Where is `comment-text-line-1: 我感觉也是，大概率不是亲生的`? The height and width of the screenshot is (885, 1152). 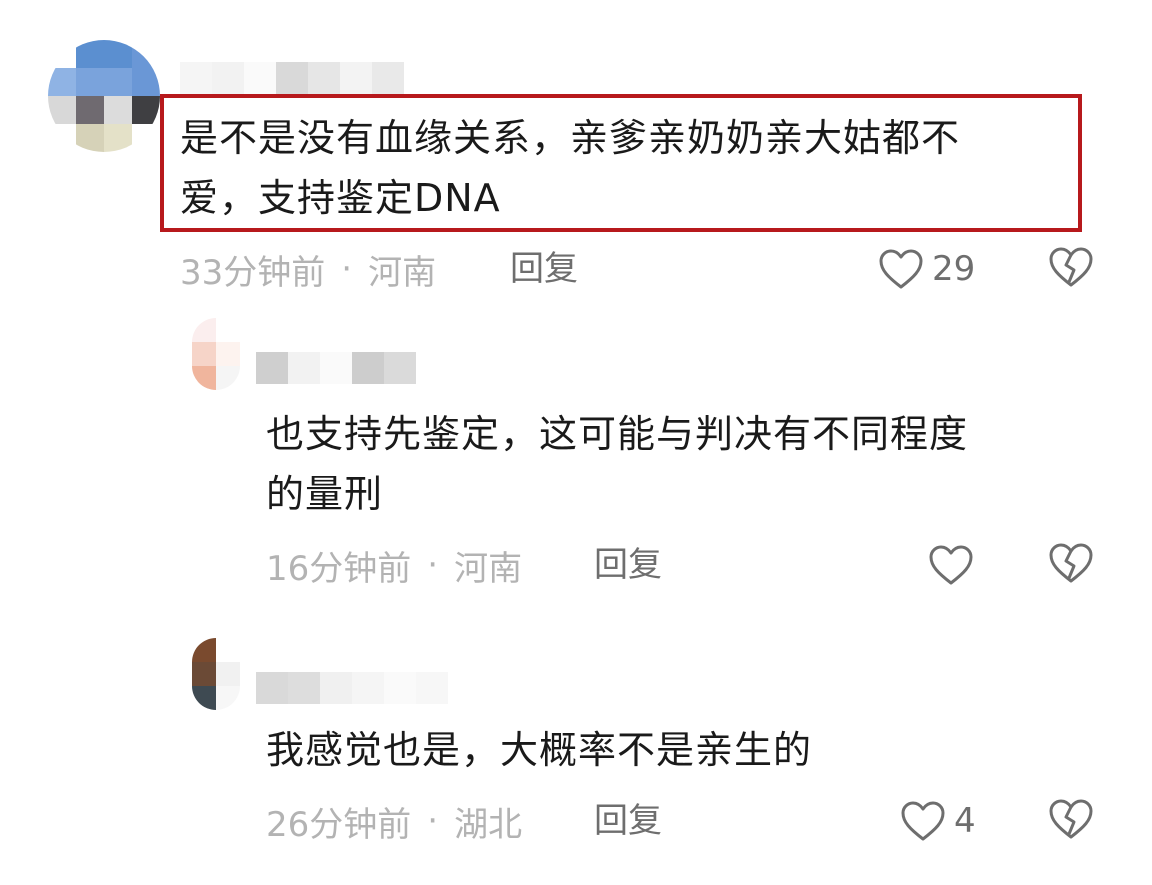
comment-text-line-1: 我感觉也是，大概率不是亲生的 is located at coordinates (539, 750).